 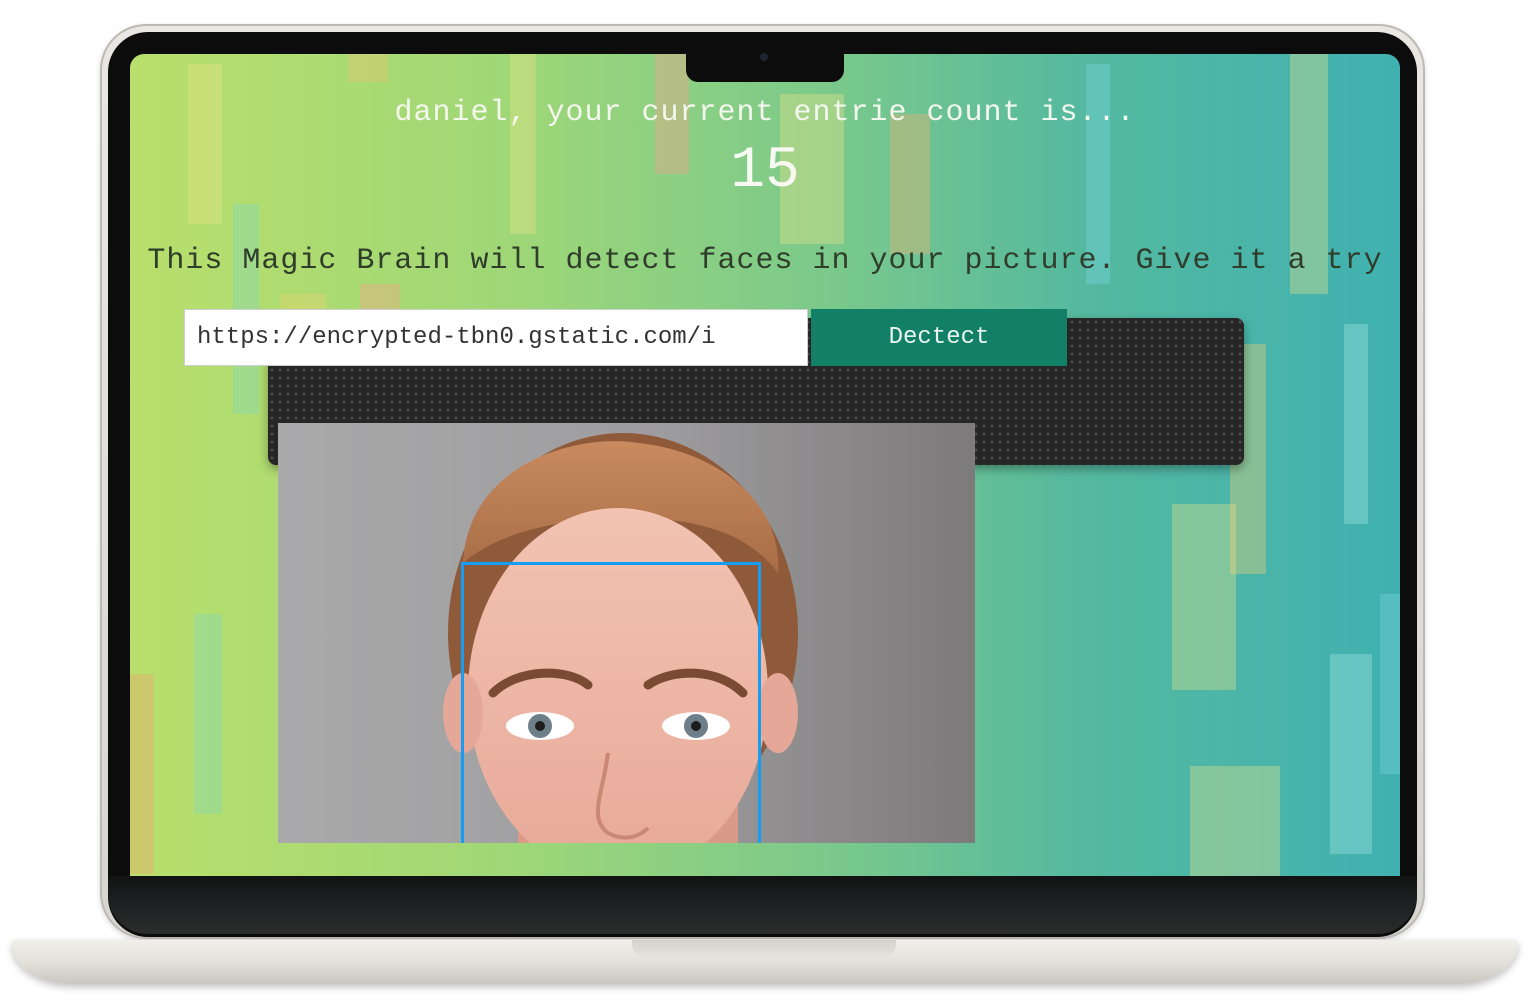 I want to click on laptop-opening-groove, so click(x=764, y=949).